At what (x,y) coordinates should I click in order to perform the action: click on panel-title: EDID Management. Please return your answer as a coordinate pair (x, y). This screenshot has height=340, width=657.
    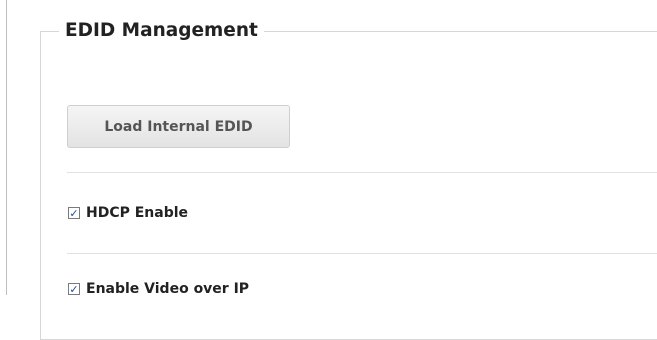
    Looking at the image, I should click on (161, 30).